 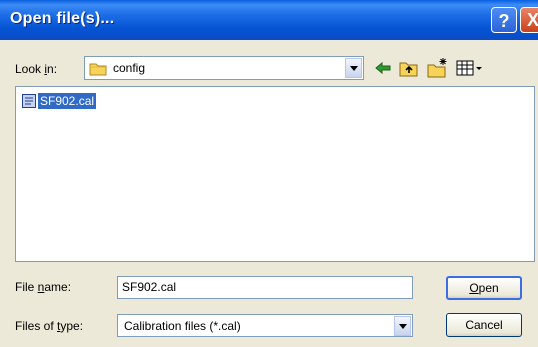 I want to click on back-arrow-icon, so click(x=383, y=68).